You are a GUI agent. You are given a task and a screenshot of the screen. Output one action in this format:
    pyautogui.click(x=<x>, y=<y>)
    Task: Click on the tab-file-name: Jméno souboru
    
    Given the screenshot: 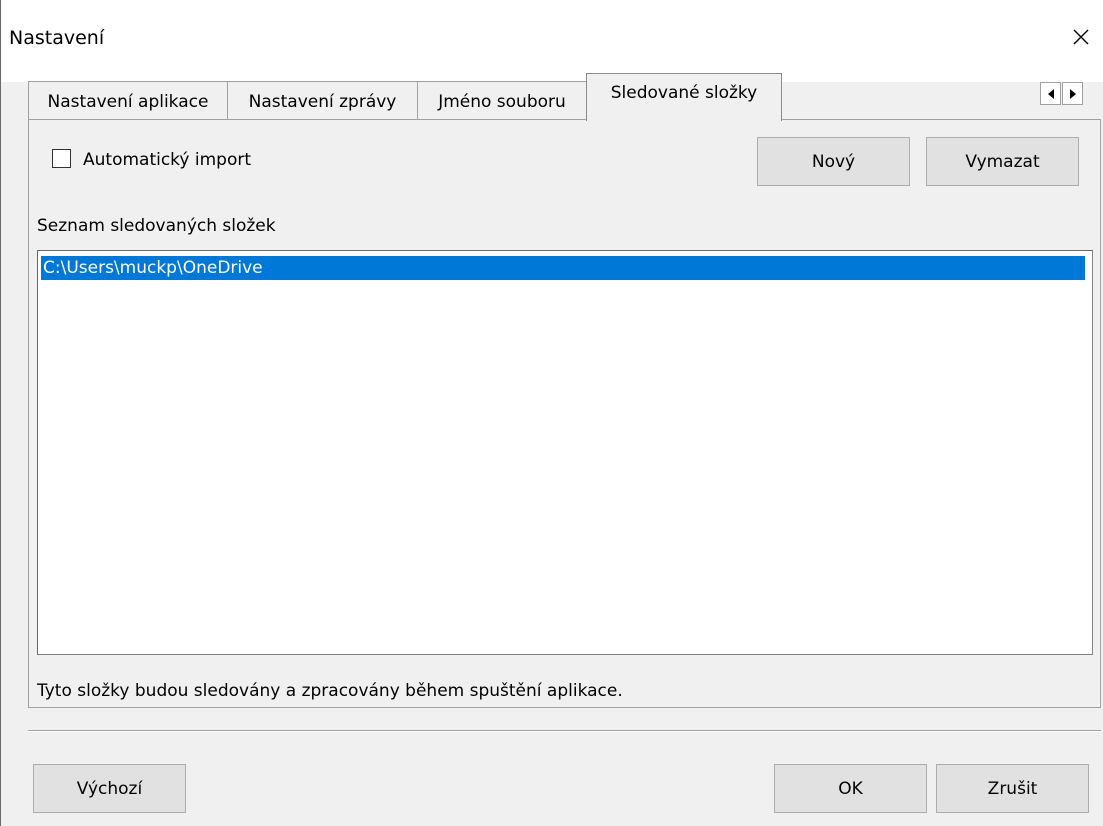 What is the action you would take?
    pyautogui.click(x=502, y=100)
    